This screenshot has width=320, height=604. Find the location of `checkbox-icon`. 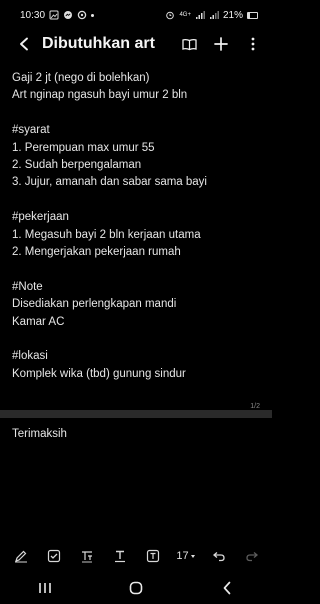

checkbox-icon is located at coordinates (53, 556).